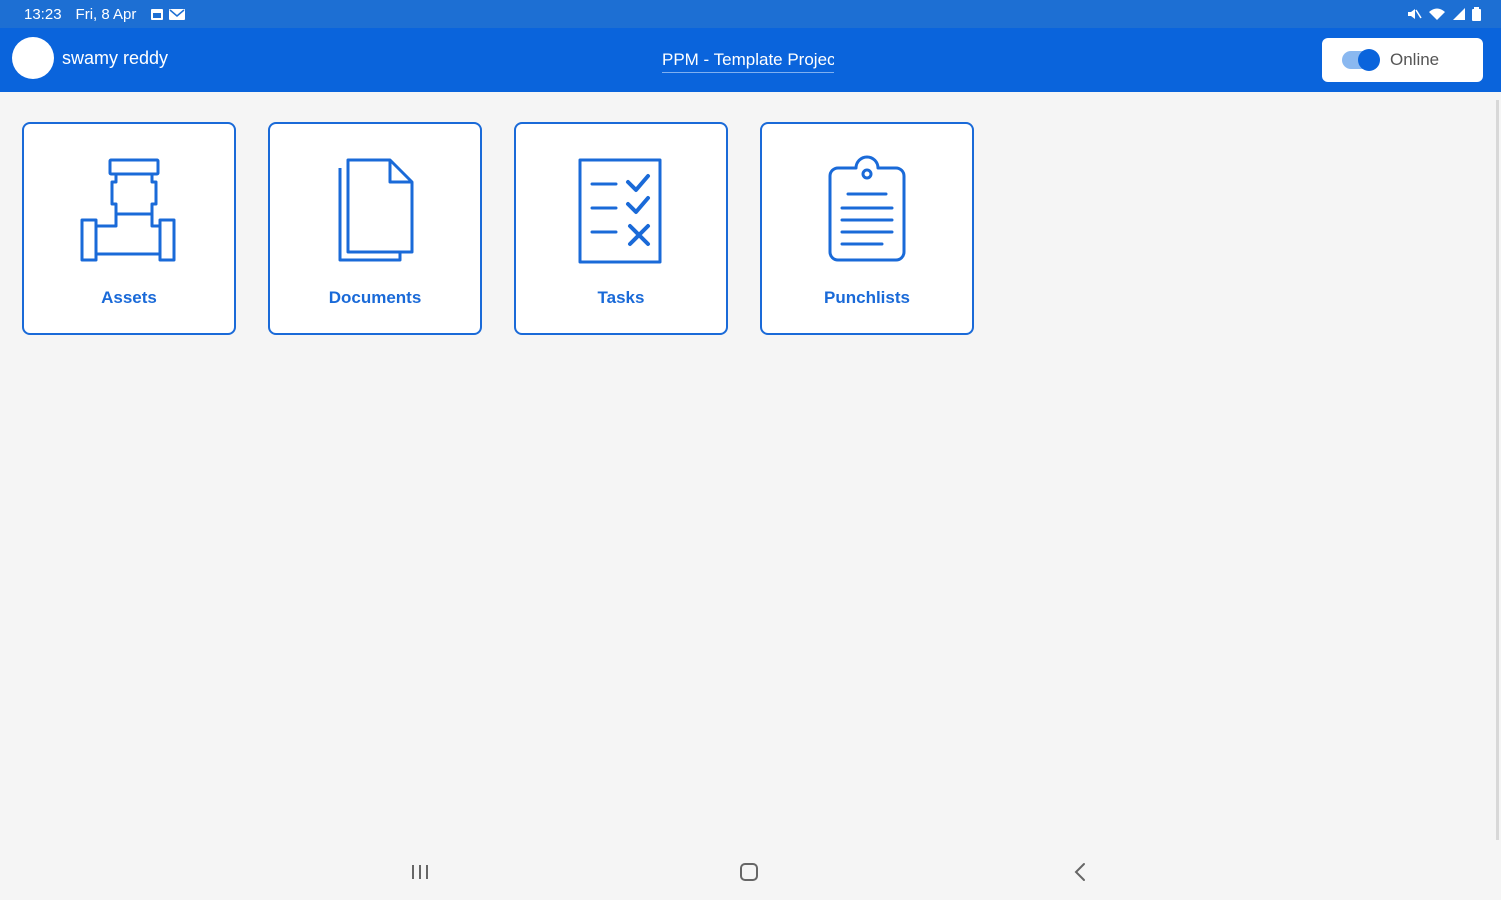 The image size is (1501, 900). Describe the element at coordinates (1459, 14) in the screenshot. I see `signal-icon` at that location.